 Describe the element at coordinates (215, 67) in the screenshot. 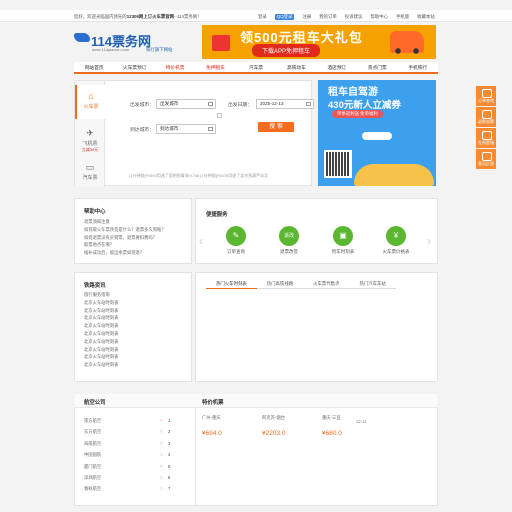

I see `nav-car-rental: 免押租车` at that location.